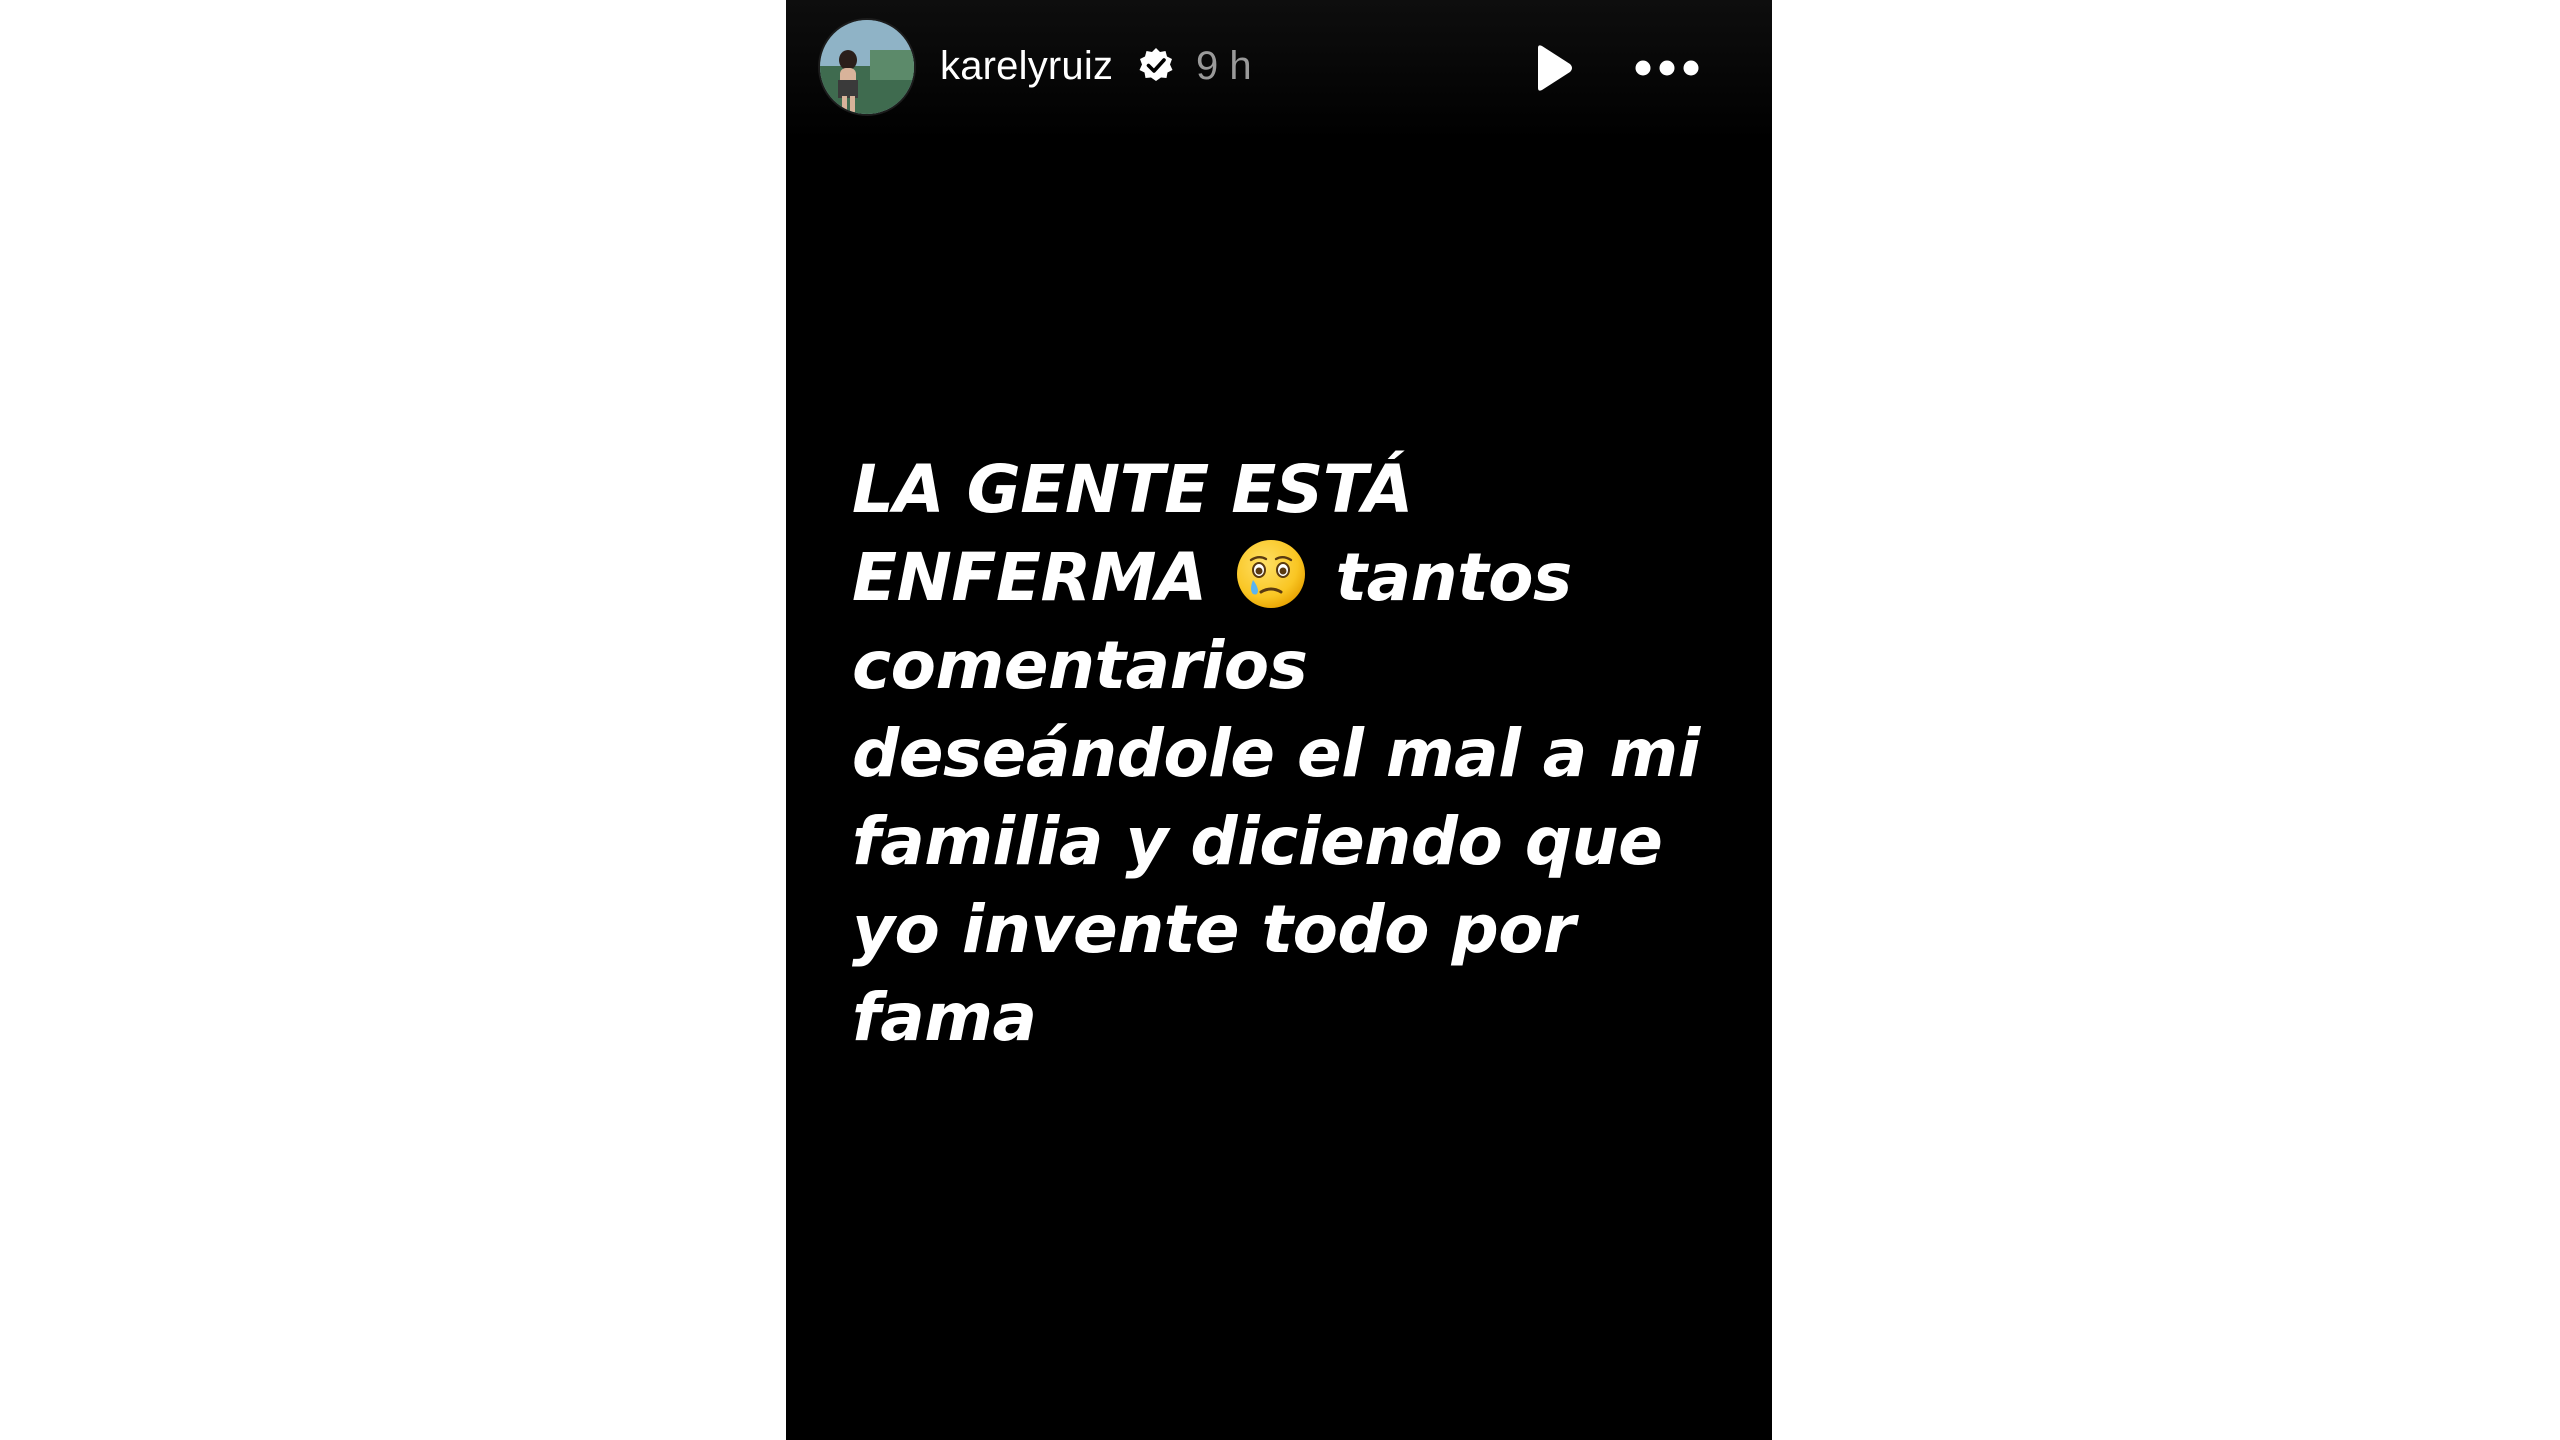 This screenshot has width=2560, height=1440. I want to click on story-header: karelyruiz 9 h, so click(1279, 70).